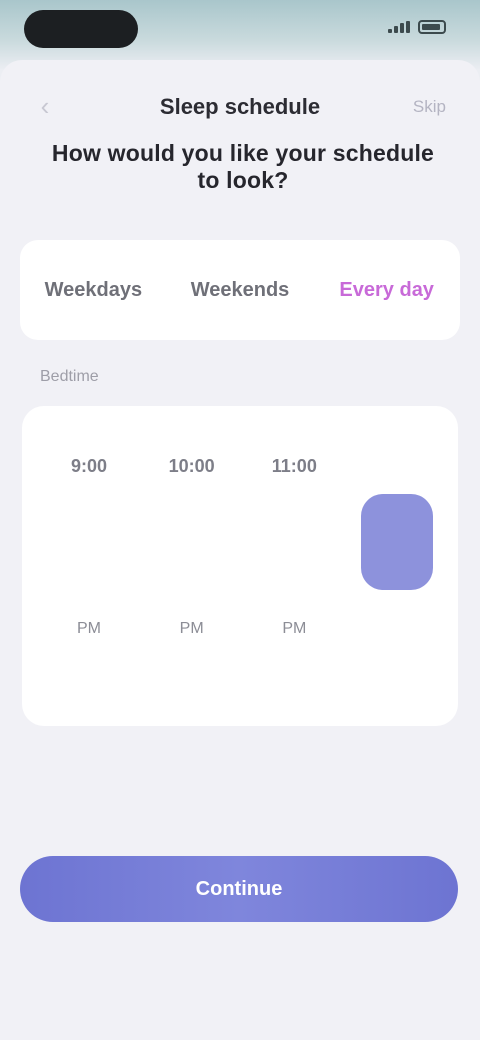  I want to click on segment-every-day: Every day, so click(386, 290).